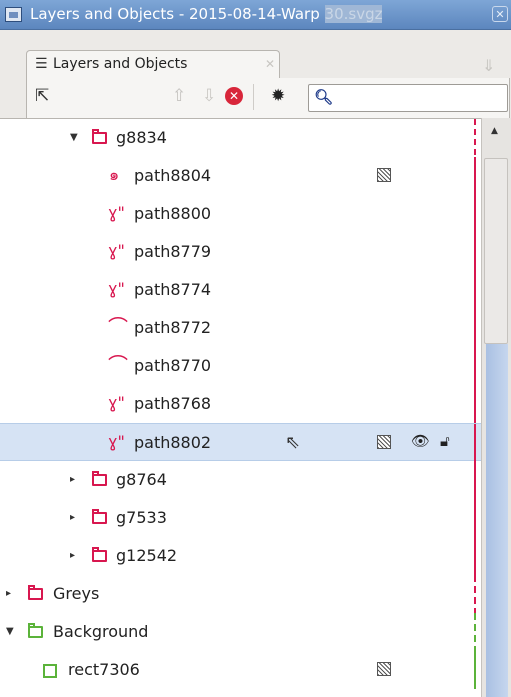 This screenshot has width=511, height=697. Describe the element at coordinates (240, 480) in the screenshot. I see `tree-row-g8764: ▸ g8764` at that location.